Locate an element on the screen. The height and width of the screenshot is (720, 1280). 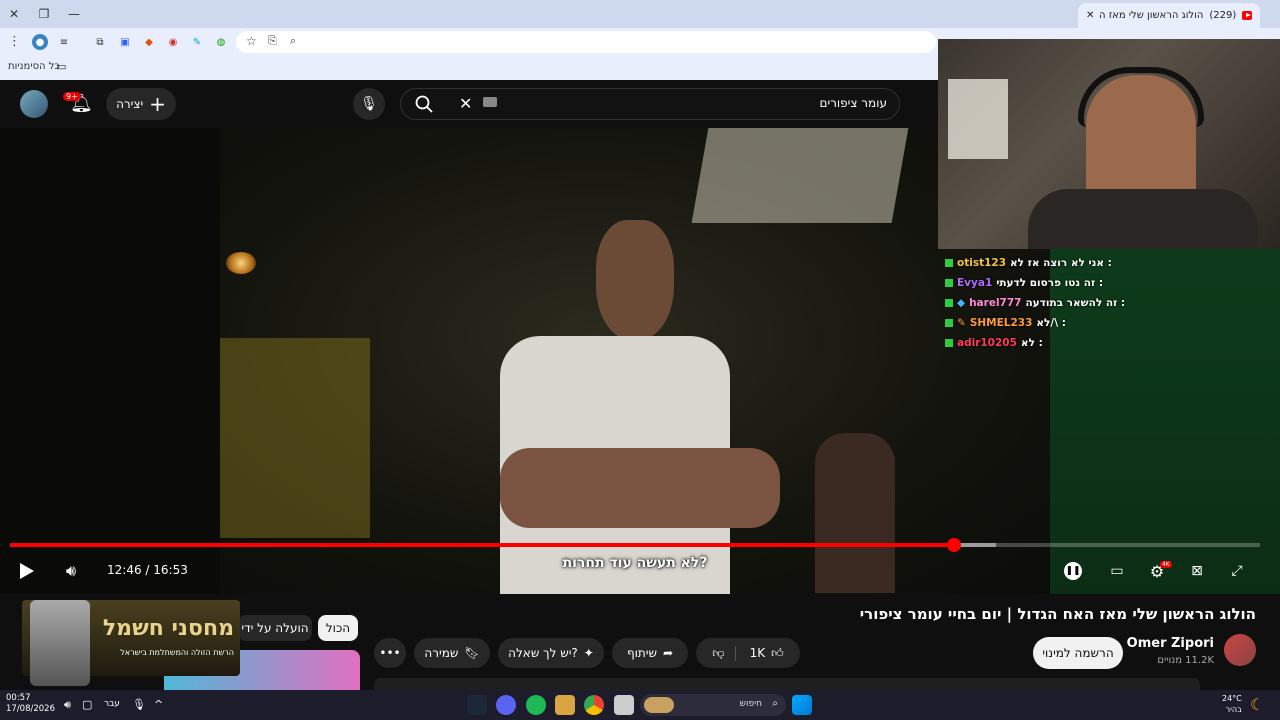
zoom-icon: ⌕ is located at coordinates (293, 41).